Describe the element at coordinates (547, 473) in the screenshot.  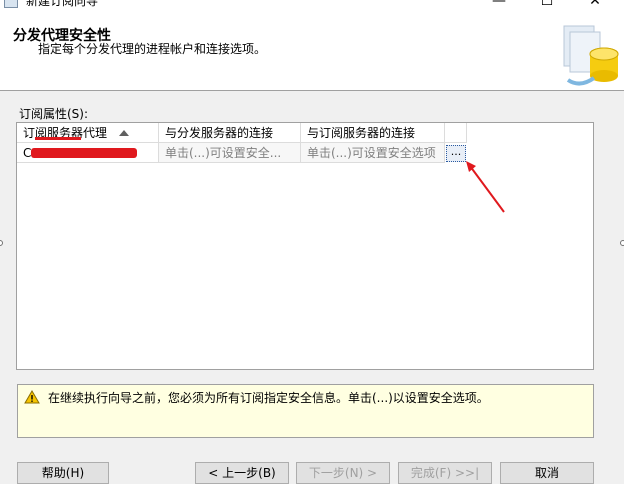
I see `cancel-button: 取消` at that location.